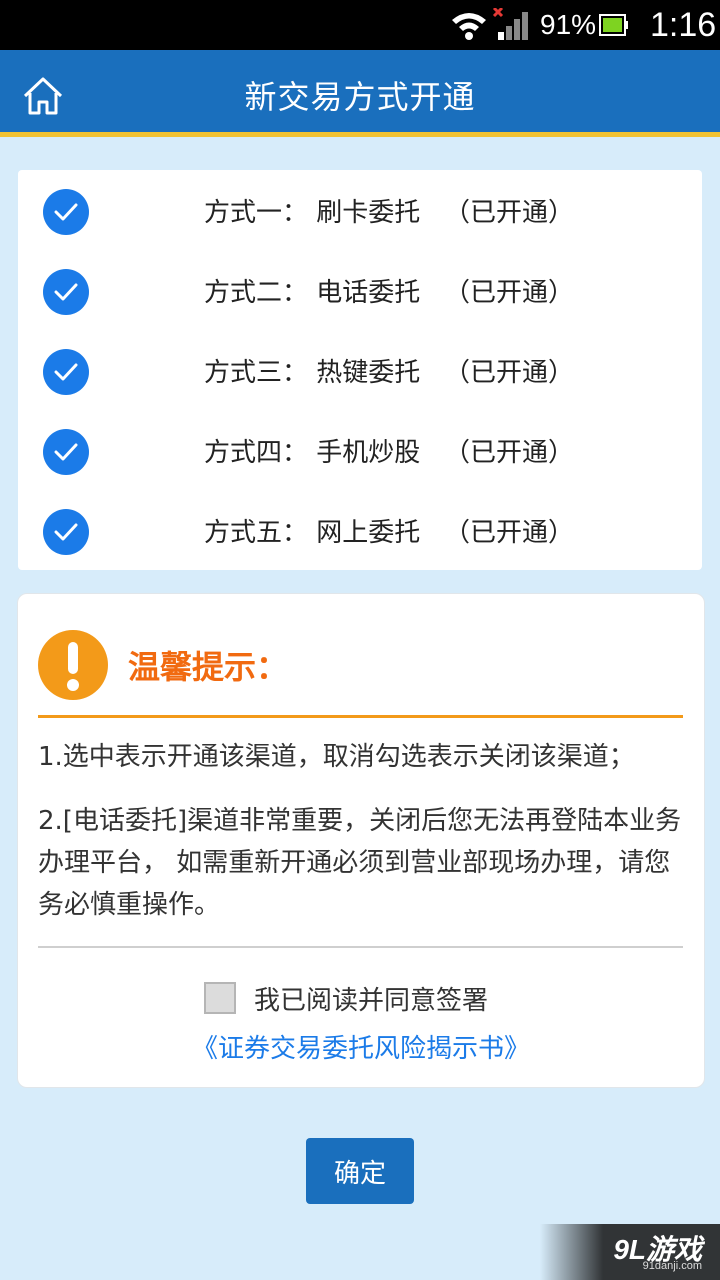 The height and width of the screenshot is (1280, 720). What do you see at coordinates (312, 533) in the screenshot?
I see `method-label: 方式五： 网上委托` at bounding box center [312, 533].